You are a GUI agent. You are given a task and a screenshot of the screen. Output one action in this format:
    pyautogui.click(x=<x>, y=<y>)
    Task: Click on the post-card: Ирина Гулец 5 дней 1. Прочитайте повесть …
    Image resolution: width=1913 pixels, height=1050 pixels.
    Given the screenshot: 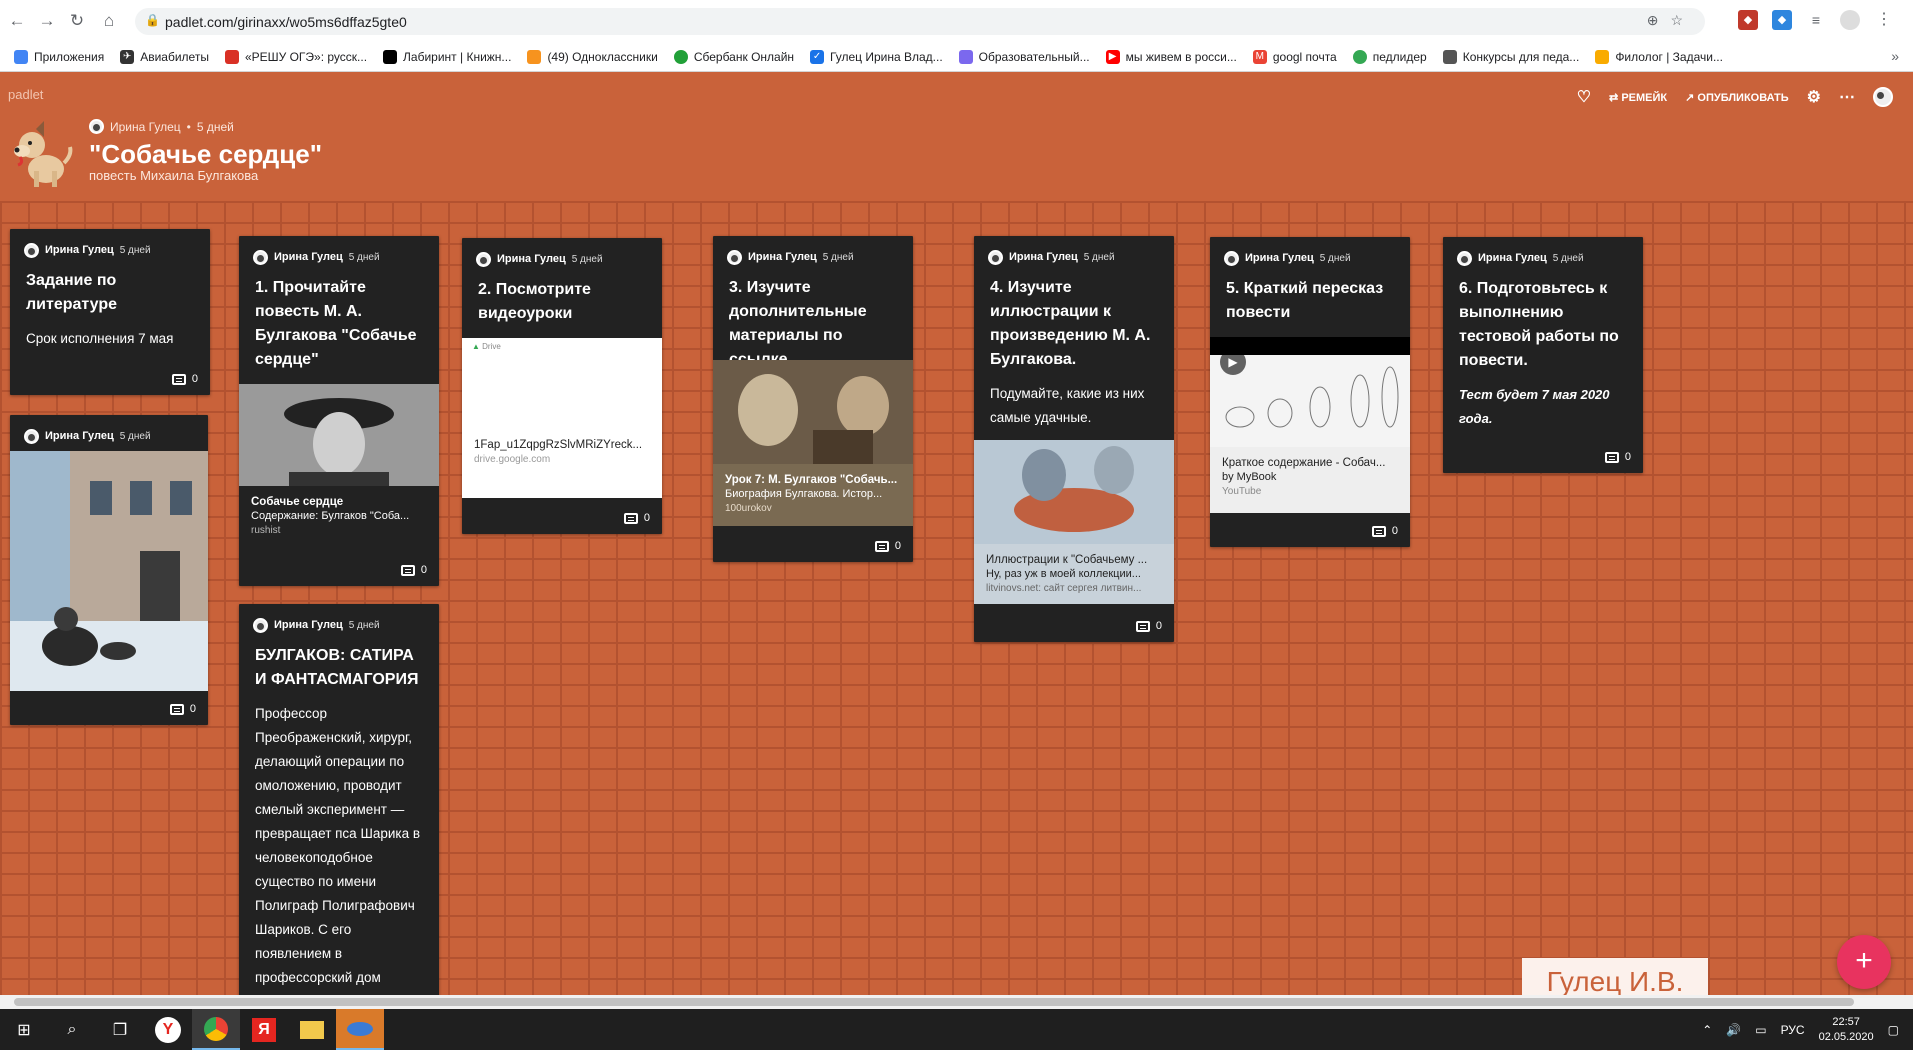 What is the action you would take?
    pyautogui.click(x=339, y=411)
    